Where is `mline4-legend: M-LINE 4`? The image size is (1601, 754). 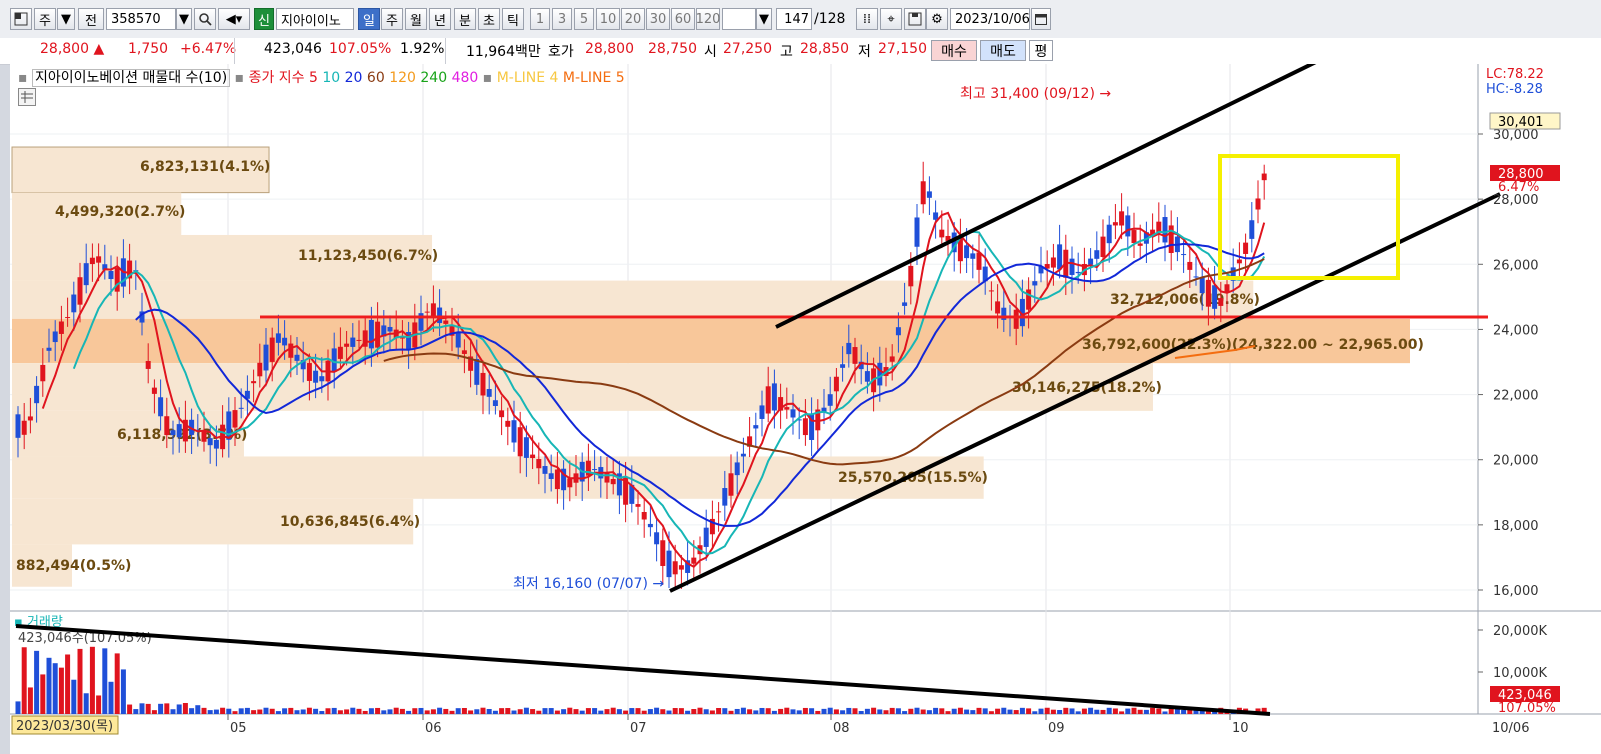 mline4-legend: M-LINE 4 is located at coordinates (528, 78).